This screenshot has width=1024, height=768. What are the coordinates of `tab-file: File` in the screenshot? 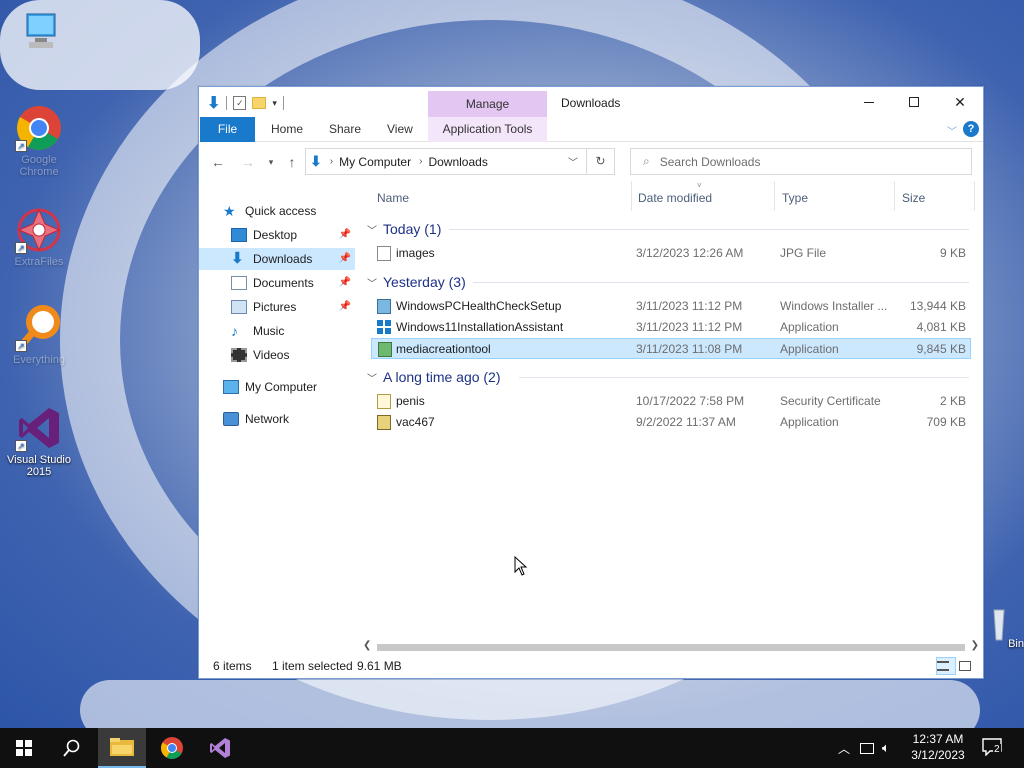 It's located at (227, 129).